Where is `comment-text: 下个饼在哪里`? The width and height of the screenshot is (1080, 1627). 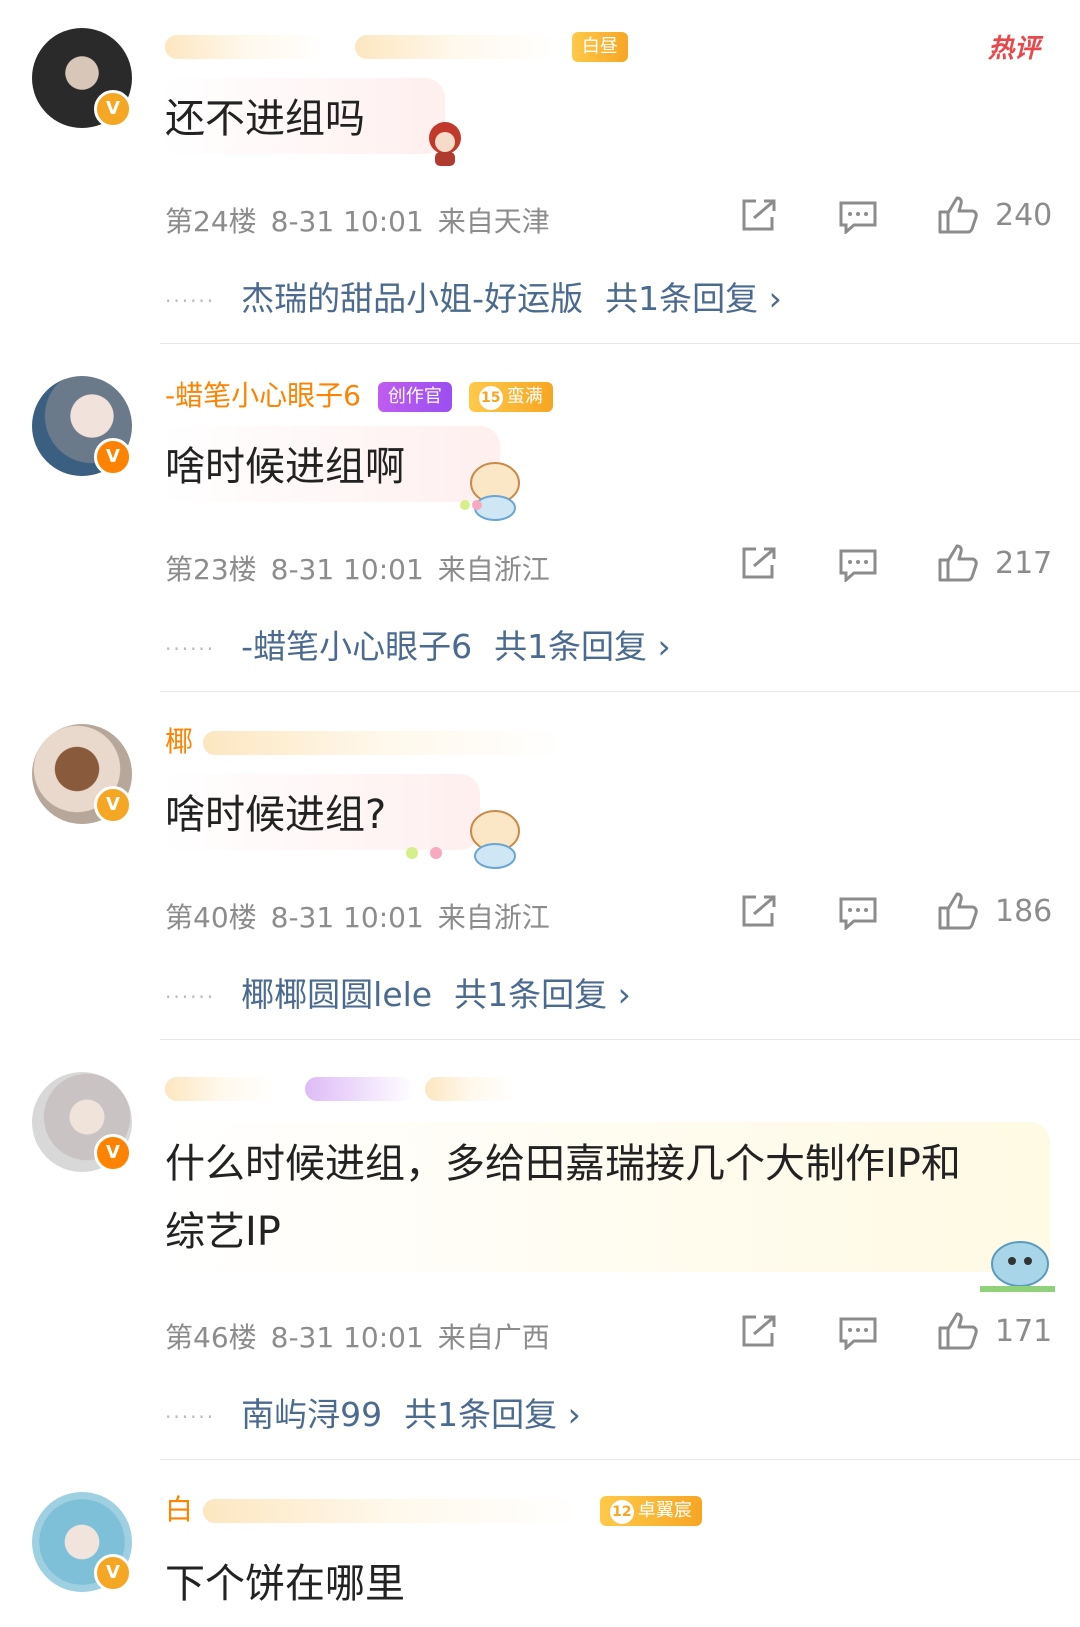
comment-text: 下个饼在哪里 is located at coordinates (285, 1584).